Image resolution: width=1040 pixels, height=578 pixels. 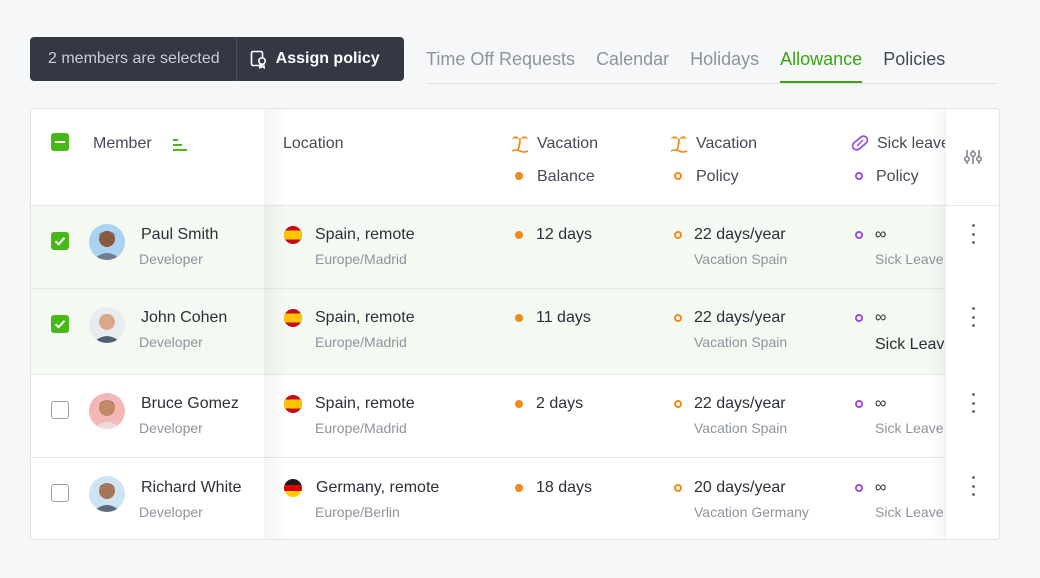 I want to click on column-settings-icon, so click(x=972, y=157).